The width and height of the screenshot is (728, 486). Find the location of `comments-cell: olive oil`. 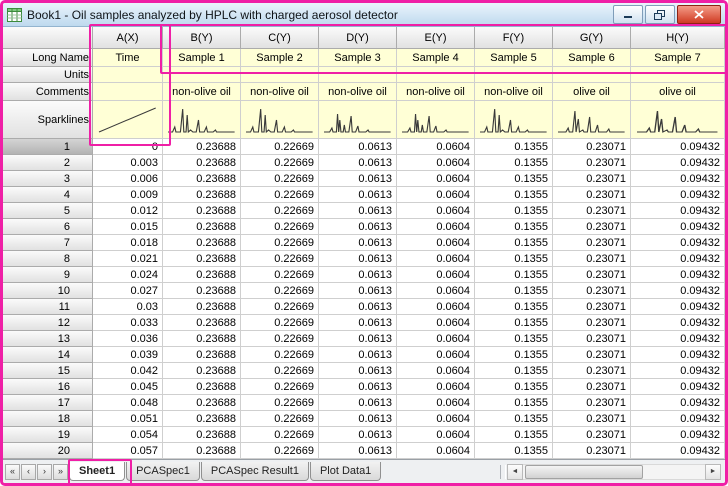

comments-cell: olive oil is located at coordinates (592, 92).